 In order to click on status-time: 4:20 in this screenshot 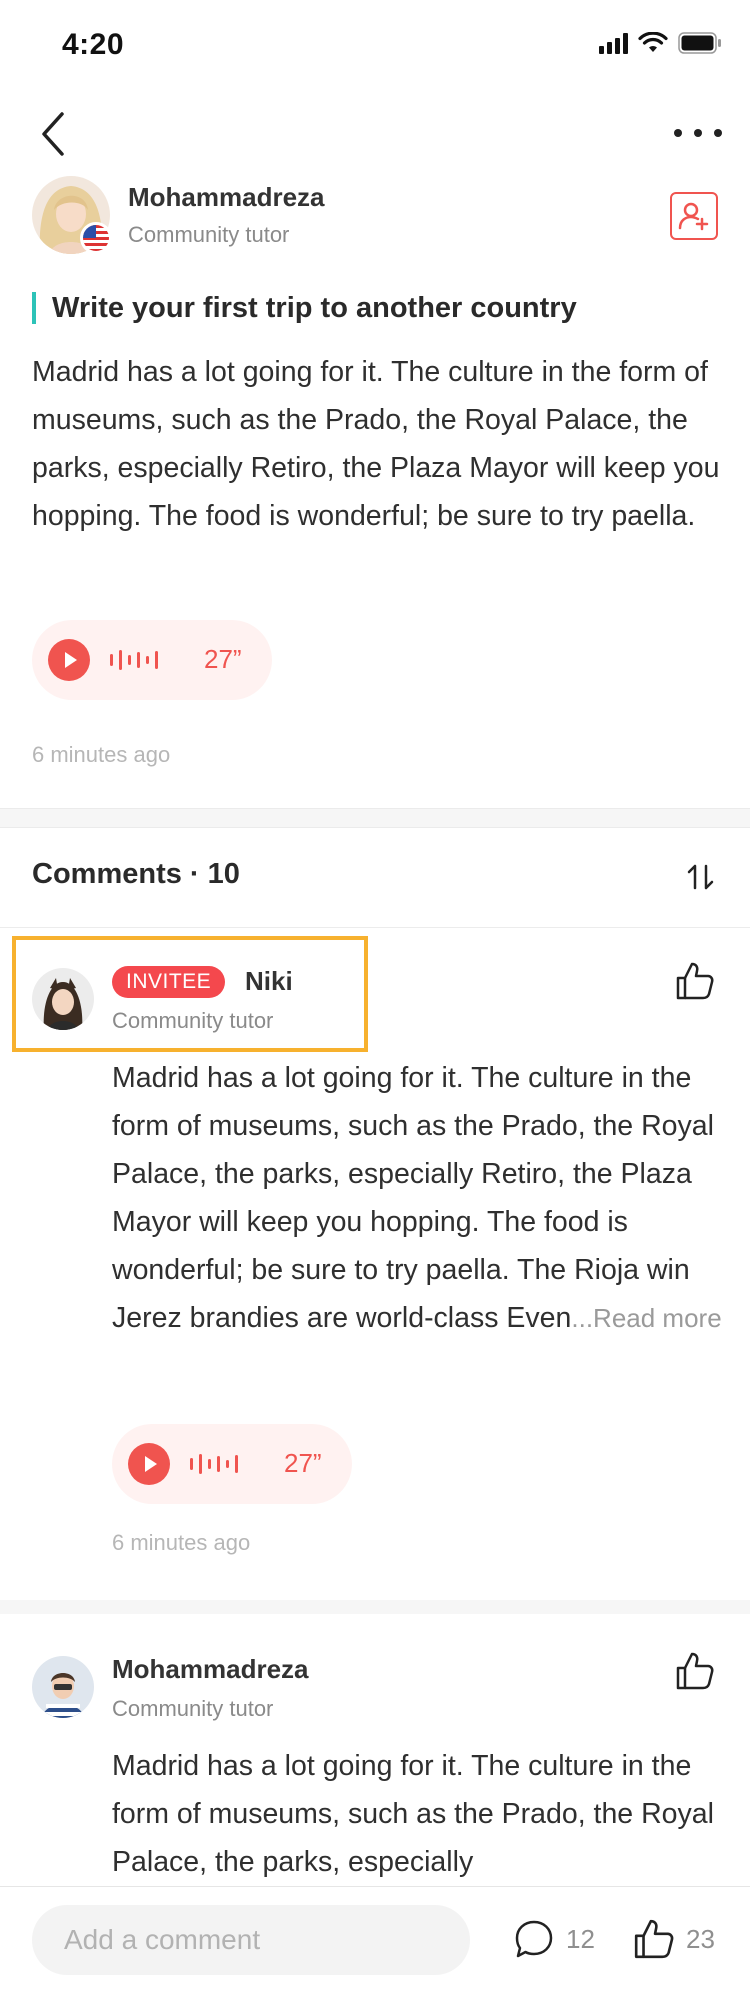, I will do `click(93, 44)`.